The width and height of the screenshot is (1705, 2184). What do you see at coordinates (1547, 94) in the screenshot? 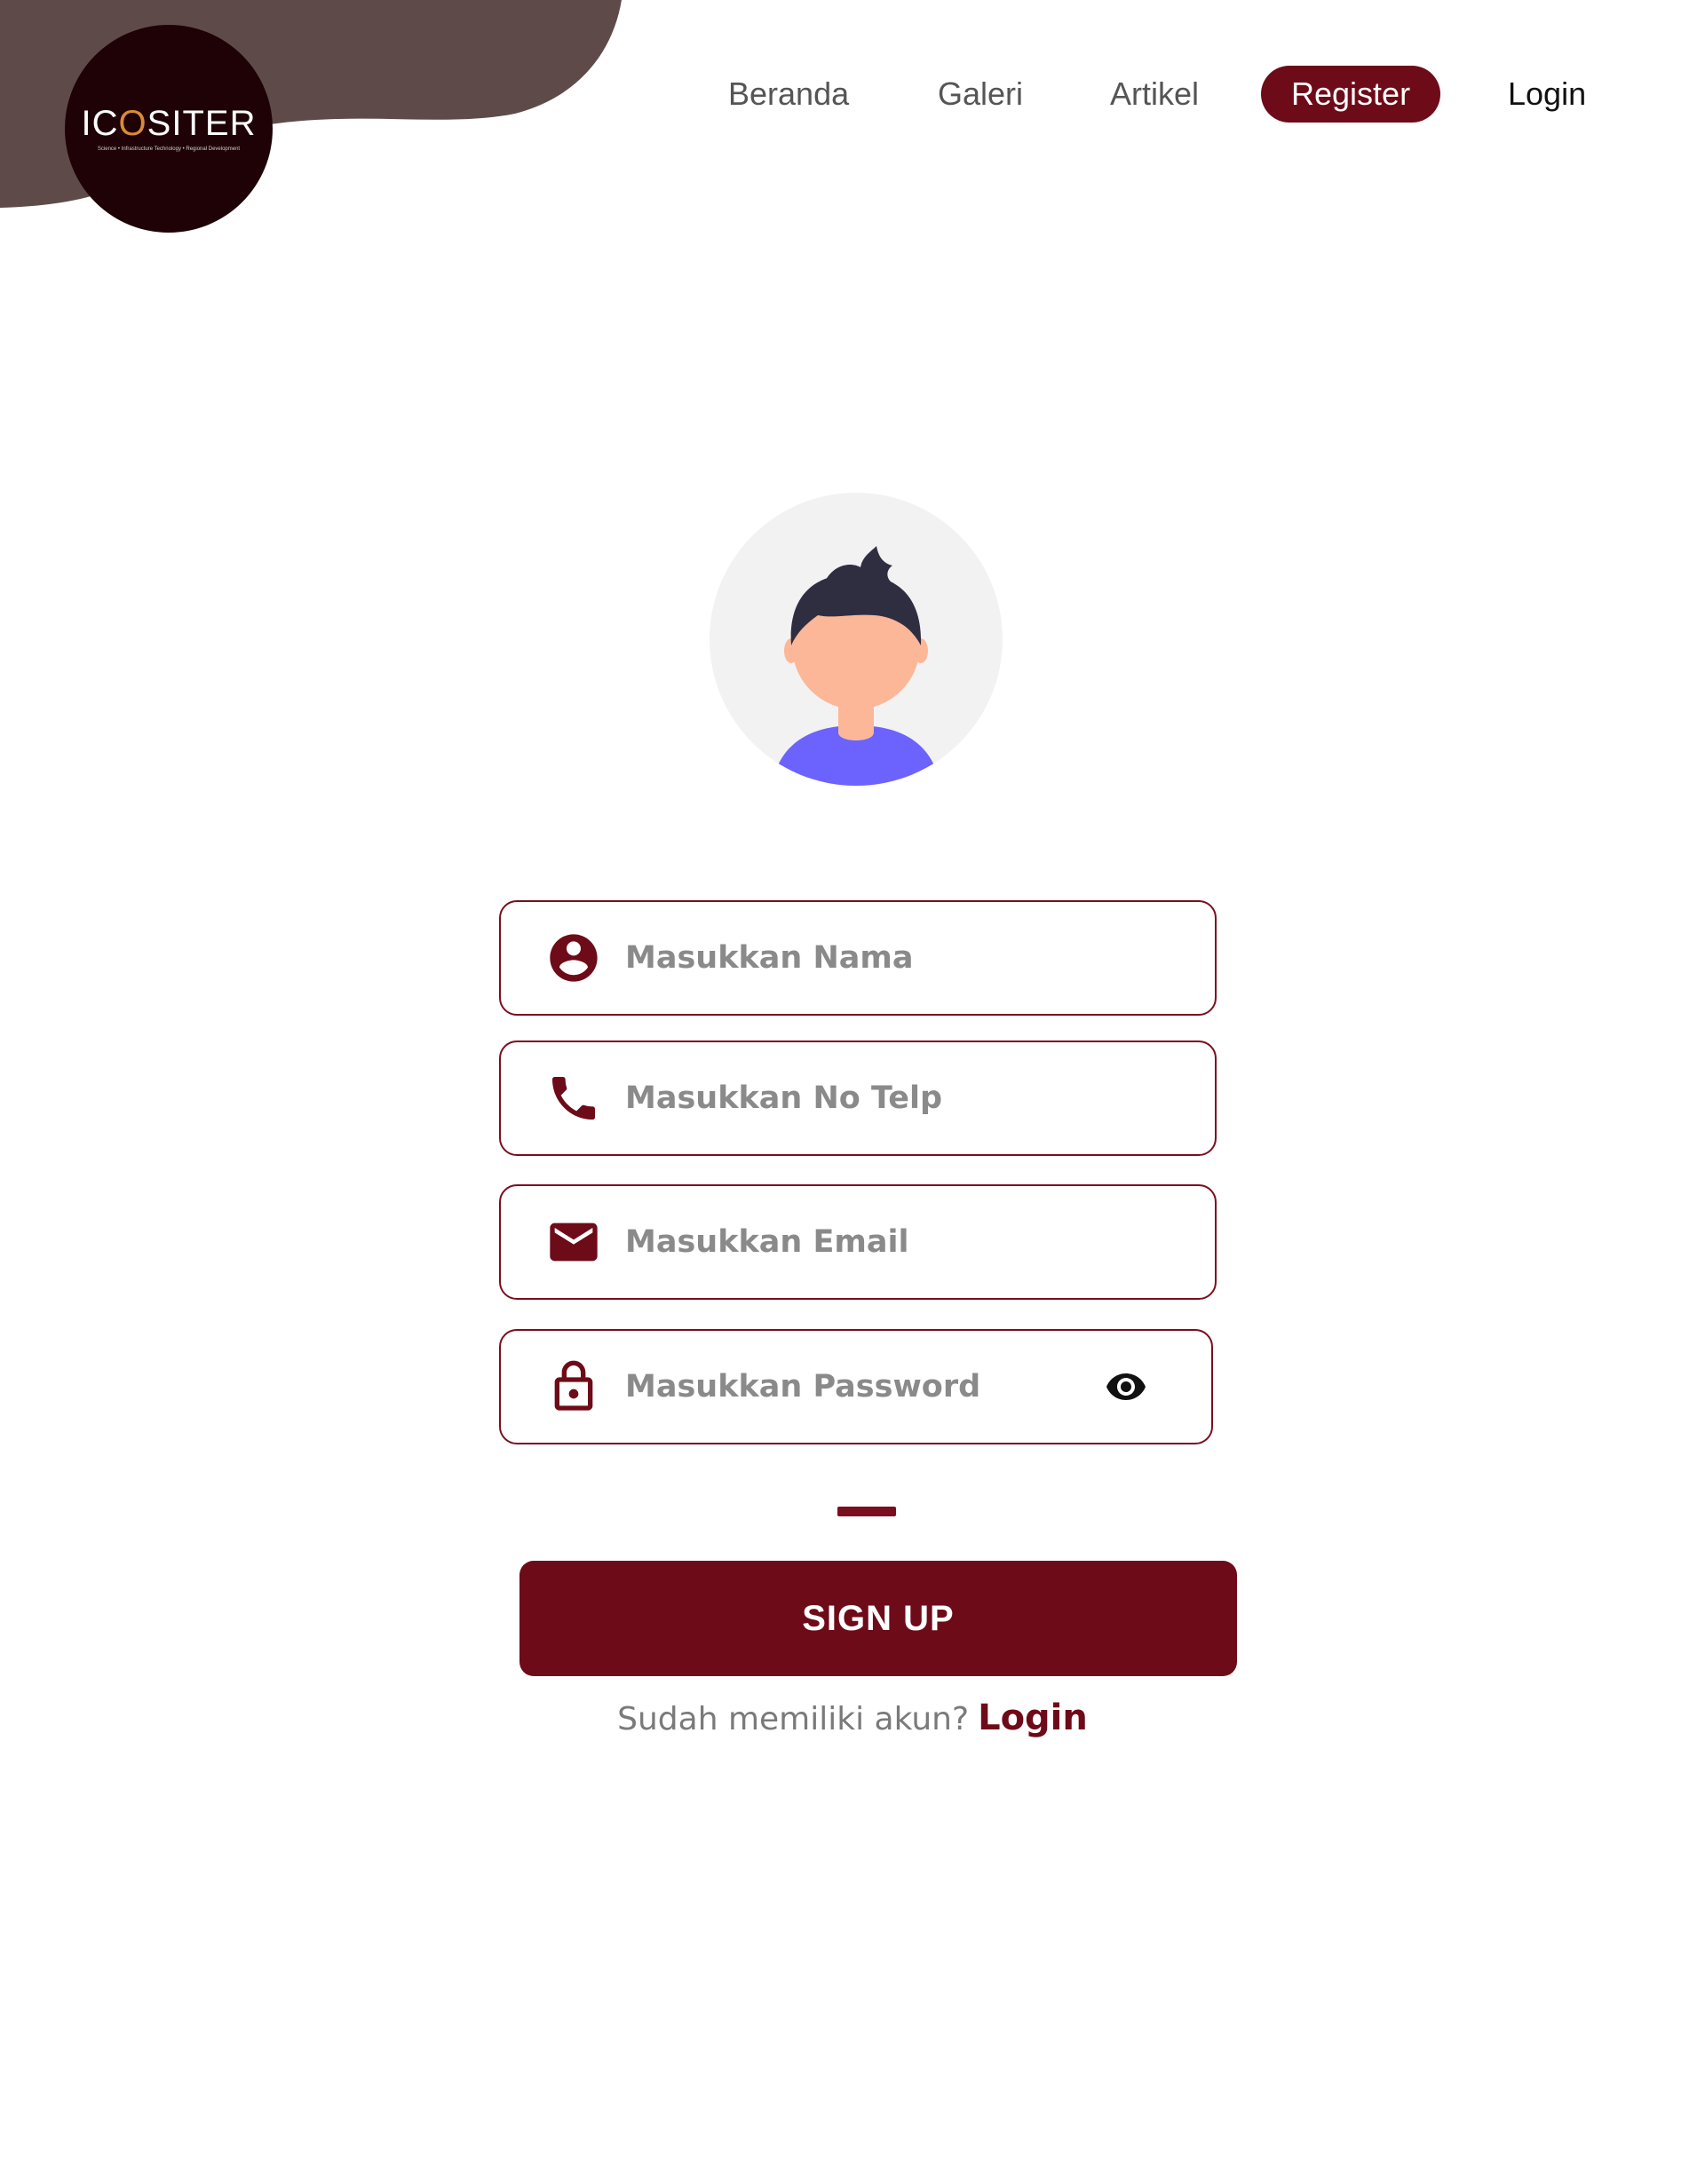
I see `nav-login: Login` at bounding box center [1547, 94].